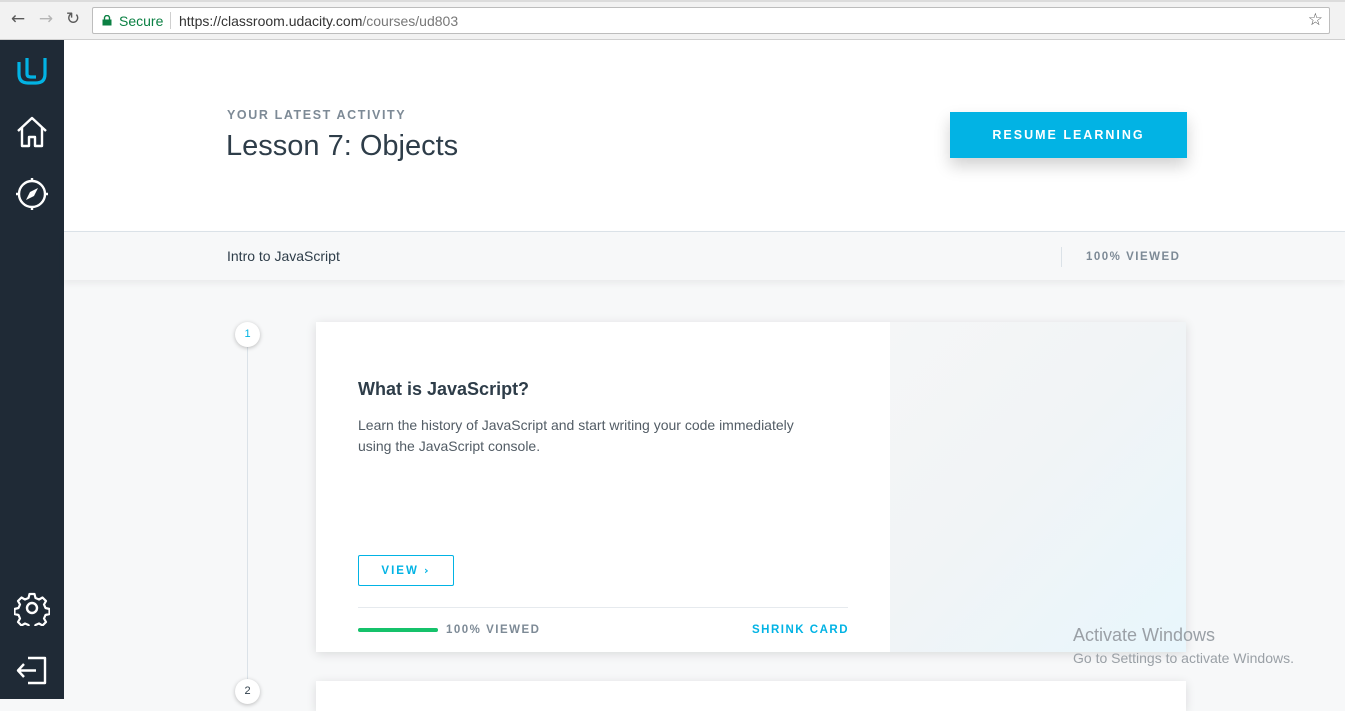 The image size is (1345, 711). I want to click on bookmark-star-icon: ☆, so click(1315, 20).